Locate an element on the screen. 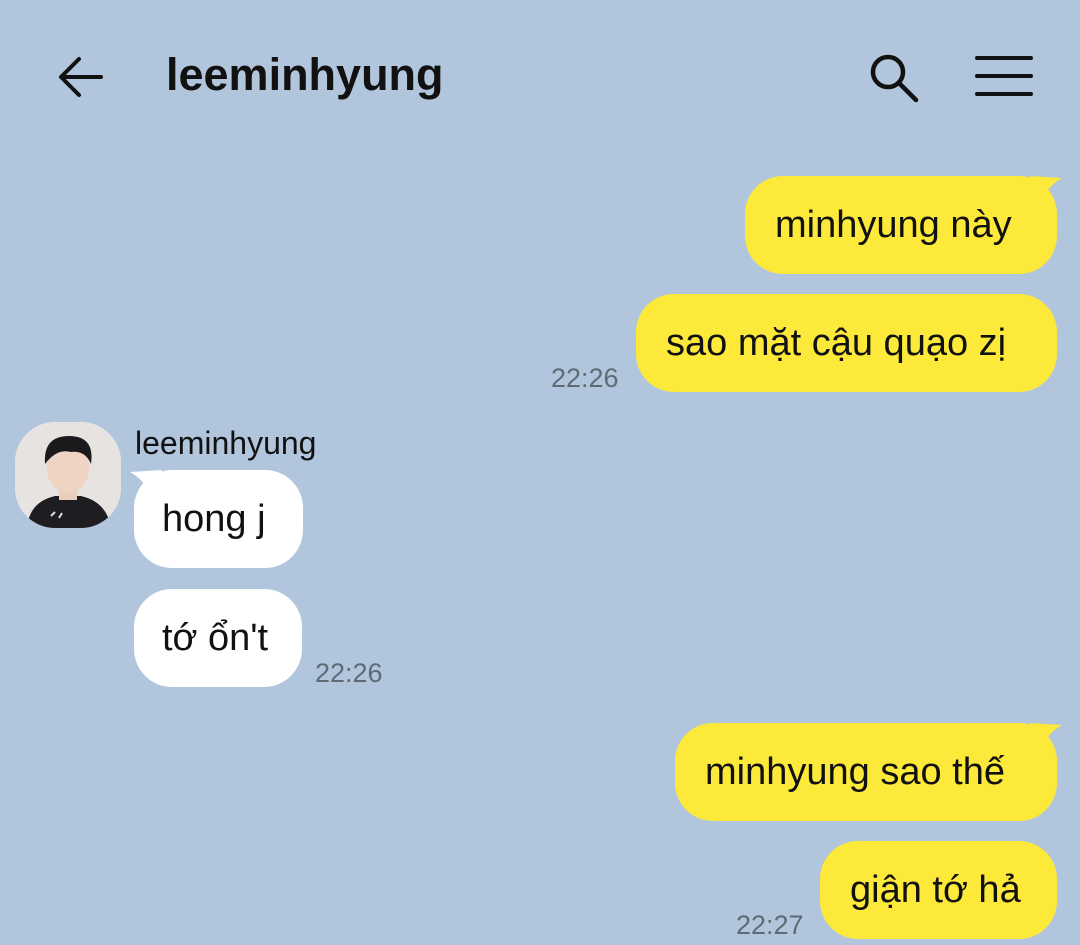 This screenshot has height=945, width=1080. message-text: tớ ổn't is located at coordinates (215, 638).